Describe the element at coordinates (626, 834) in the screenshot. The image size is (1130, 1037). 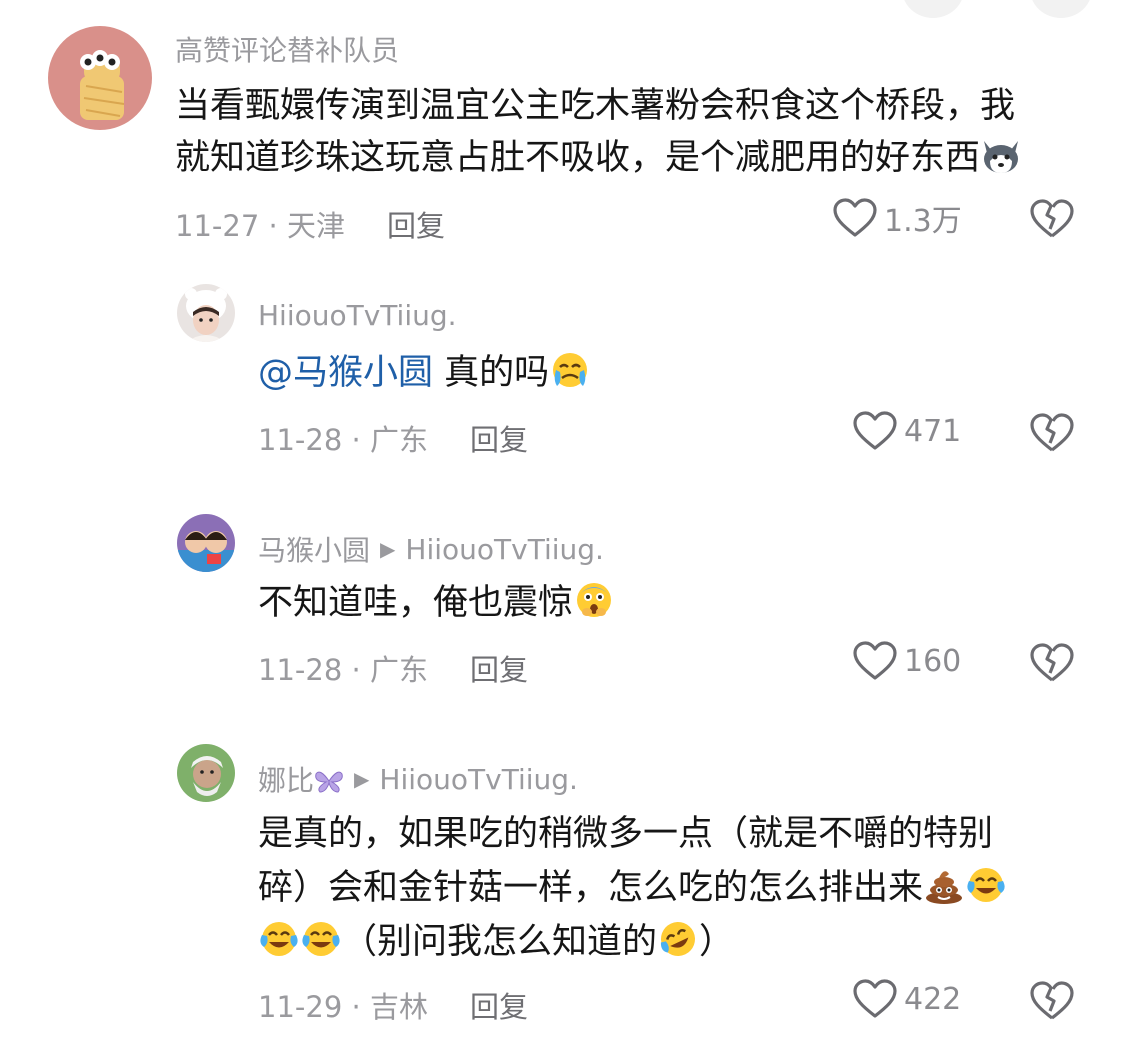
I see `comment-text-line: 是真的，如果吃的稍微多一点（就是不嚼的特别` at that location.